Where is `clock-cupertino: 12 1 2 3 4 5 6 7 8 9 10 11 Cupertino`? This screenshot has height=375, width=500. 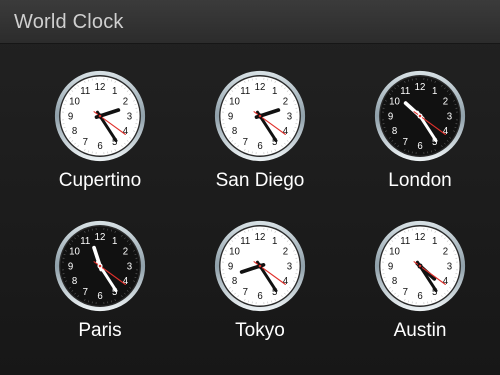
clock-cupertino: 12 1 2 3 4 5 6 7 8 9 10 11 Cupertino is located at coordinates (100, 145).